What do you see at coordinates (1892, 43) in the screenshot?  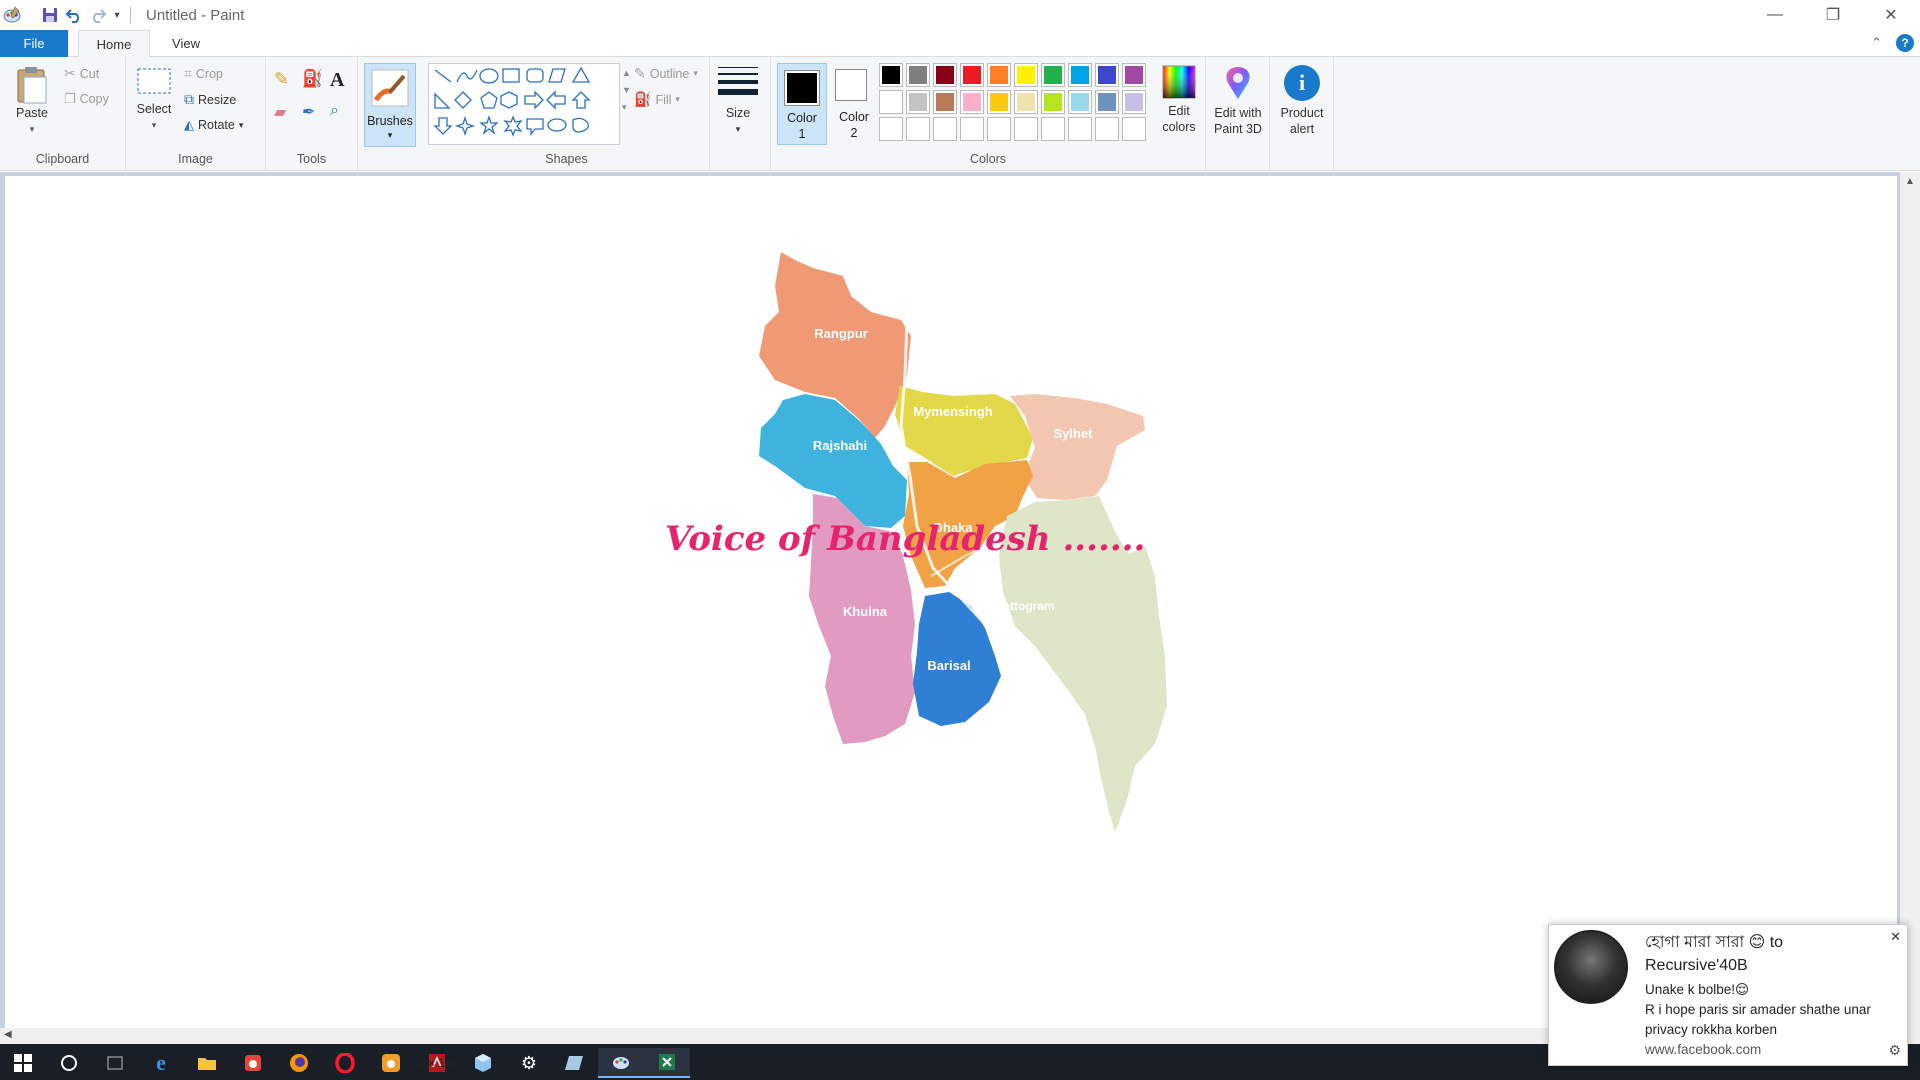 I see `ribbon-right-controls: ⌃ ?` at bounding box center [1892, 43].